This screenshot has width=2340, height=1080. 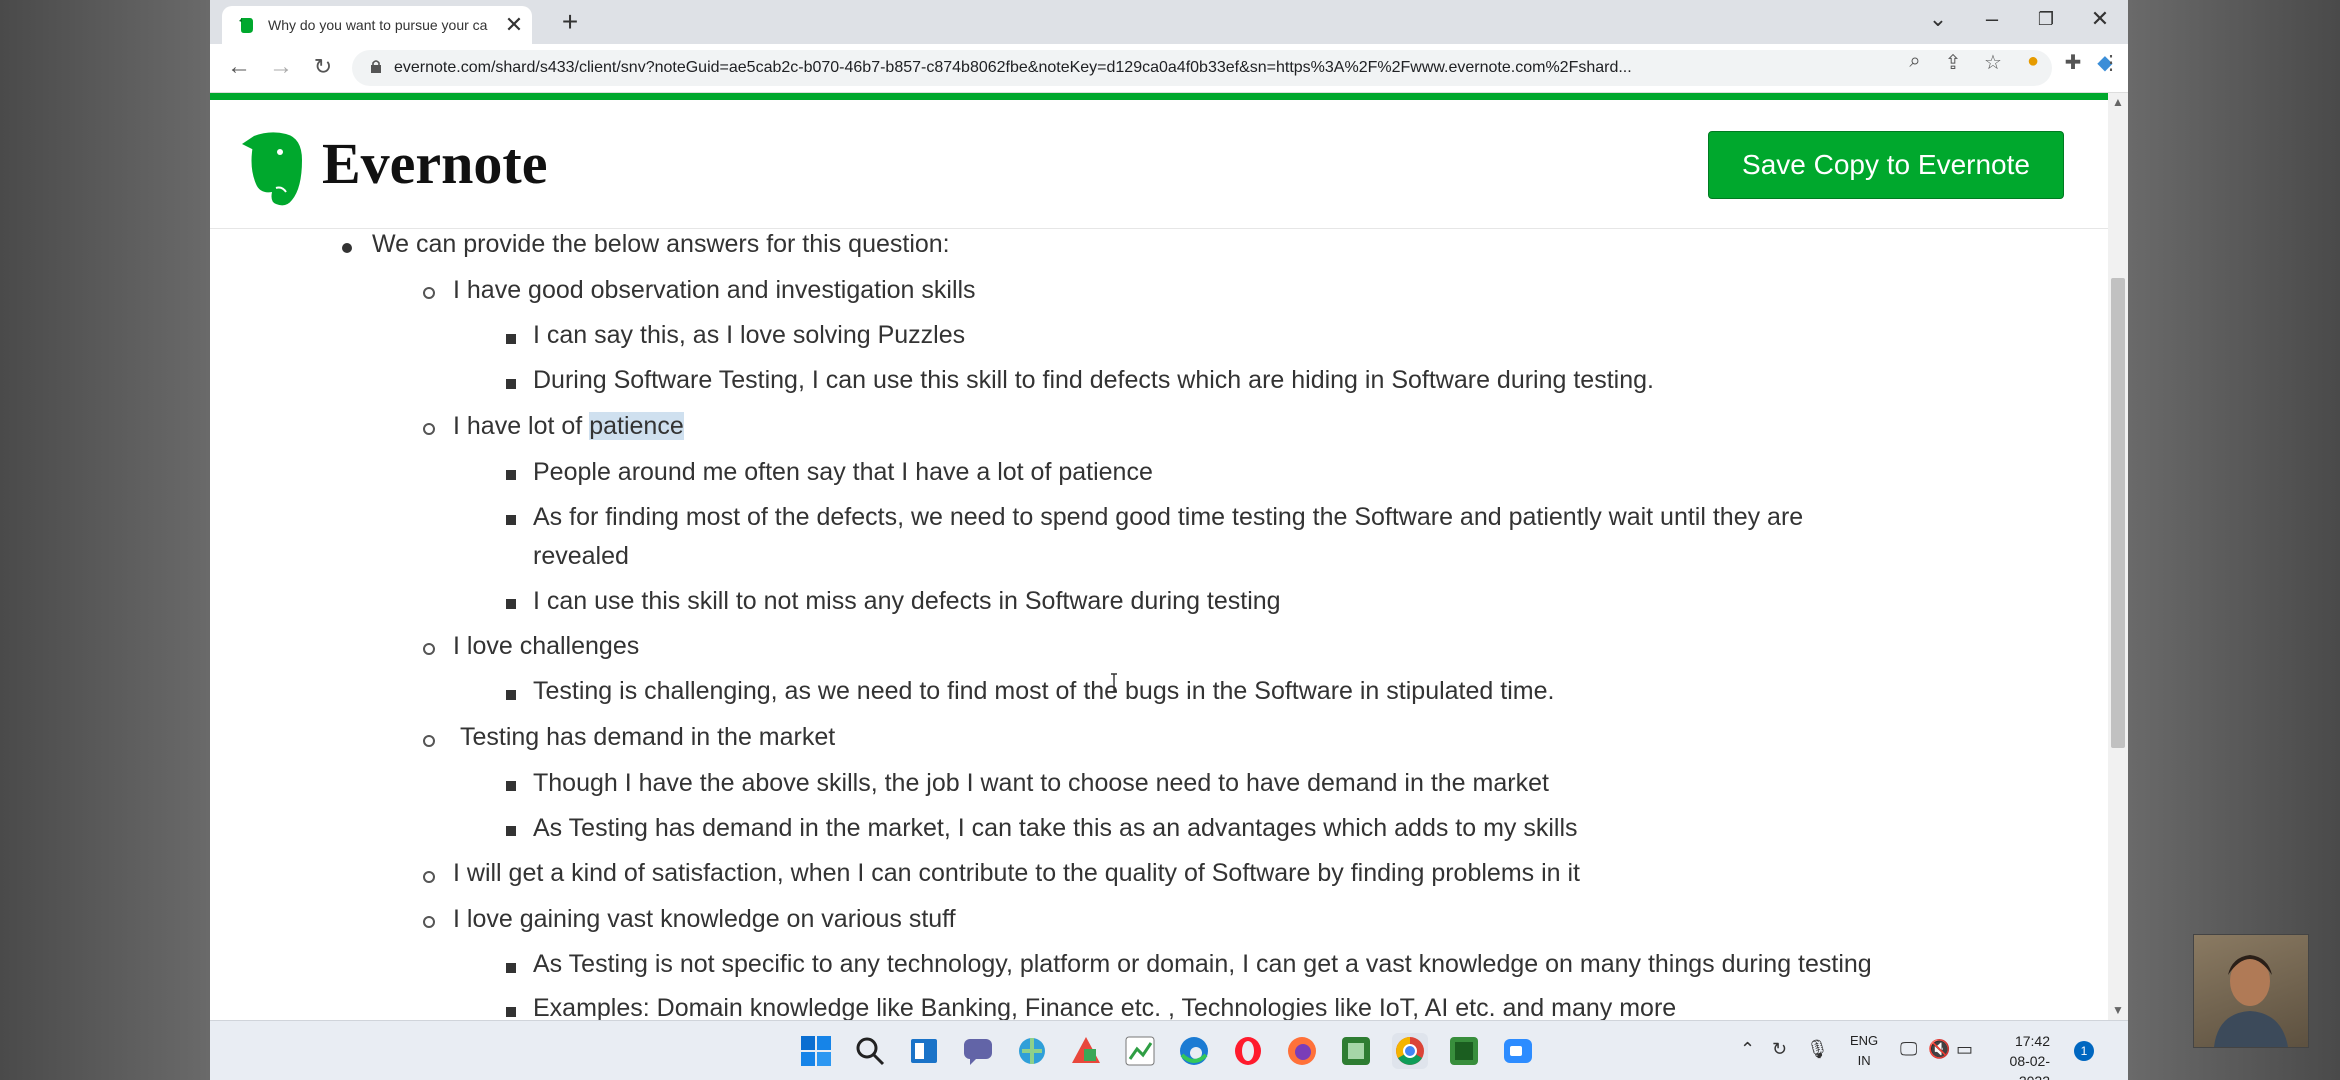 I want to click on app-terminal-icon, so click(x=1464, y=1051).